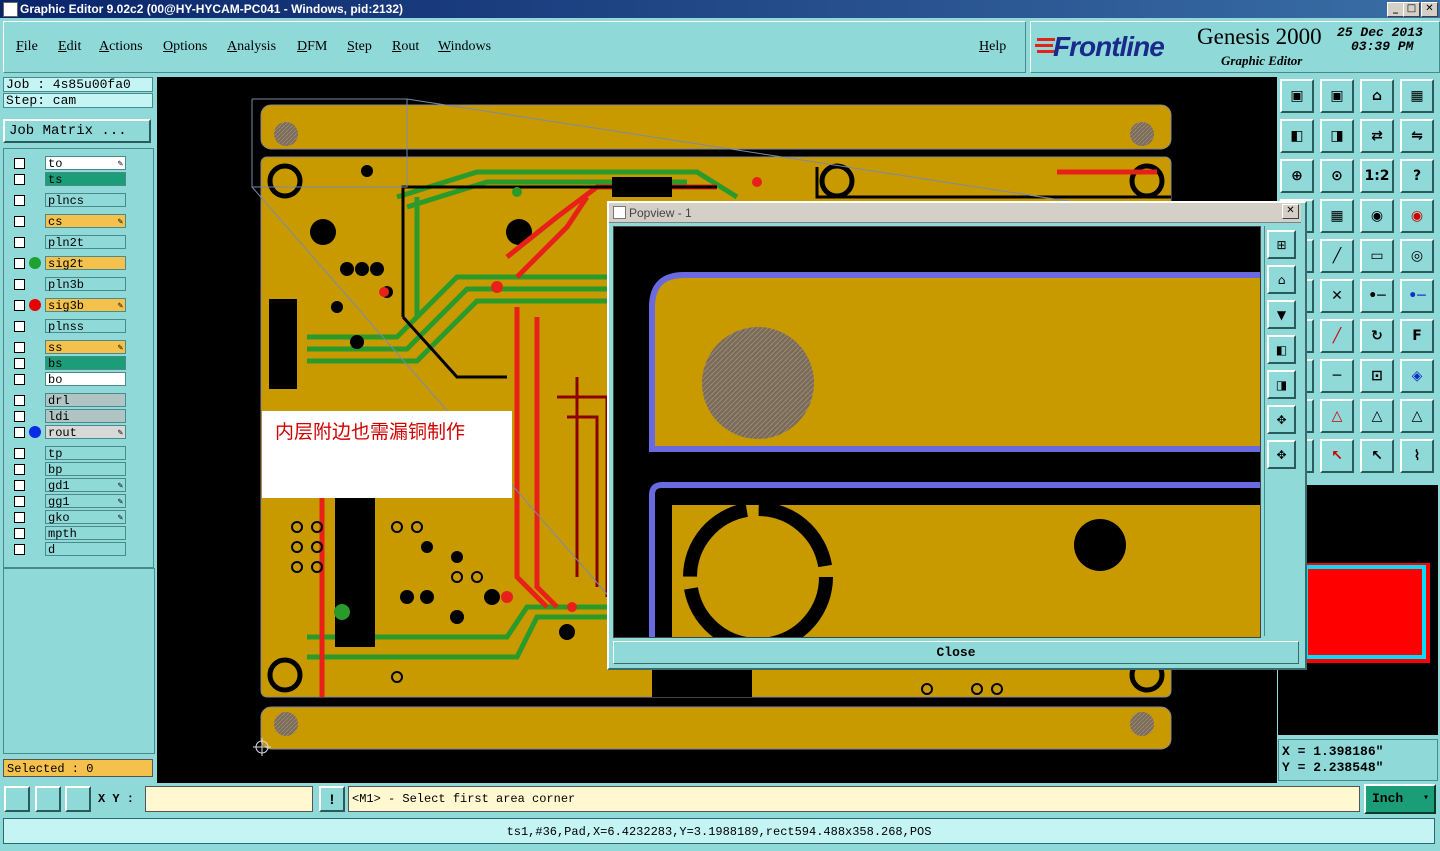  I want to click on layer-row-mpth: mpth, so click(69, 533).